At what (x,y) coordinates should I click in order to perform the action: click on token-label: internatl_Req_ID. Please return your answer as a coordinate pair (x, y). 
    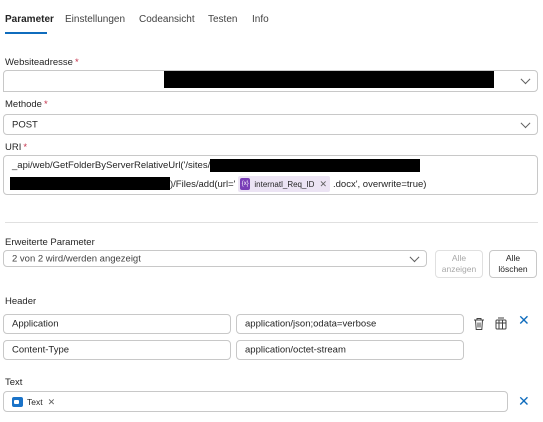
    Looking at the image, I should click on (284, 184).